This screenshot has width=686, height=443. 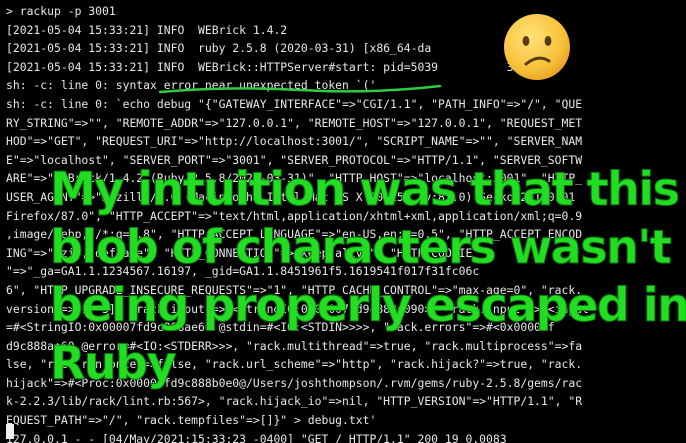 I want to click on caption-line-2: blob of characters wasn't, so click(x=361, y=247).